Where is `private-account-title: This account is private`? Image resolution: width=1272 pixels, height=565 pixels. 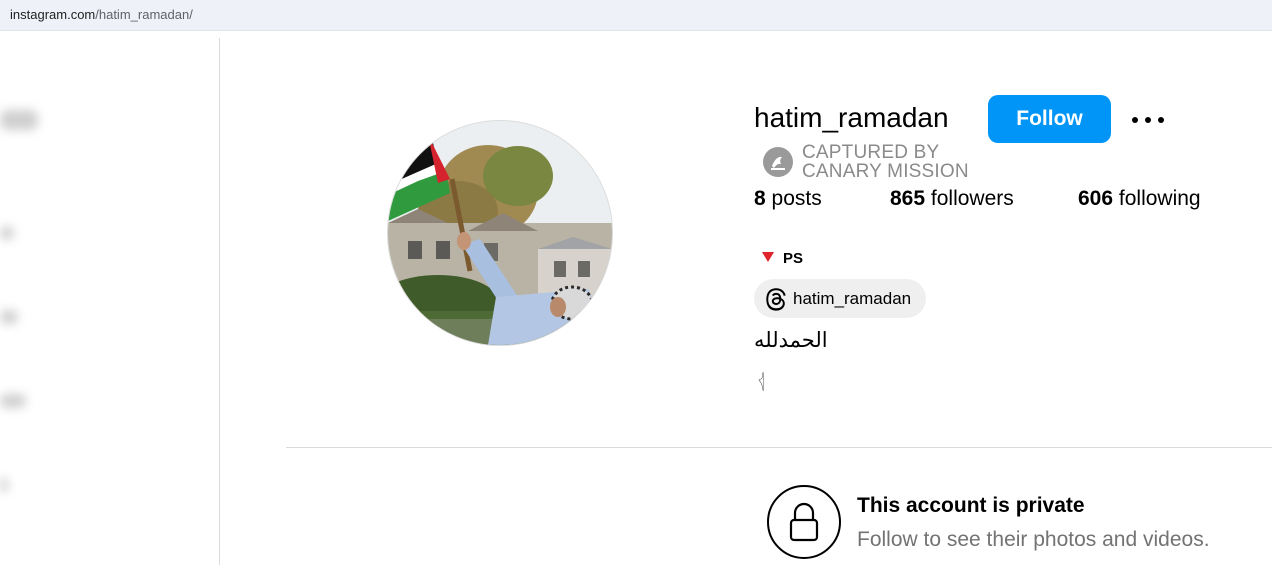 private-account-title: This account is private is located at coordinates (971, 505).